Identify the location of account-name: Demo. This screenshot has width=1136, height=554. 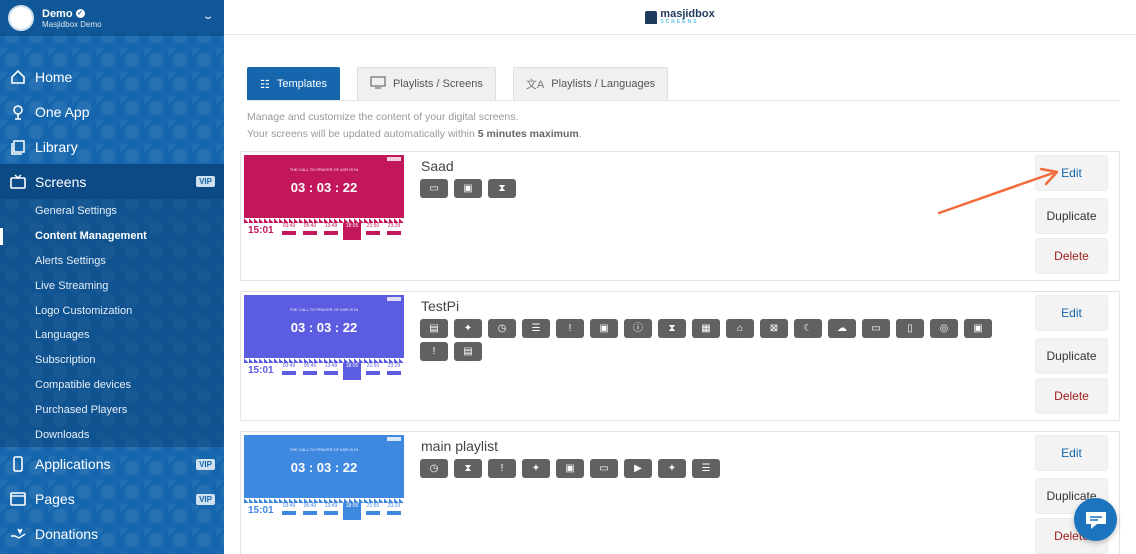
(57, 13).